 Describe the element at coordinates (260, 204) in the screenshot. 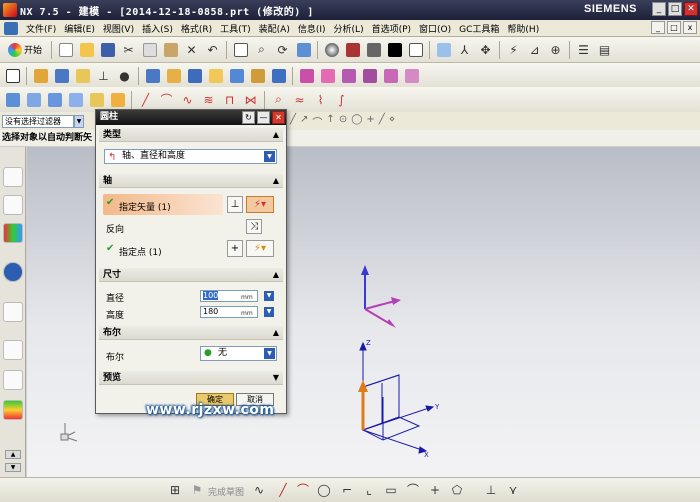

I see `vector-type-select: ⚡▾` at that location.